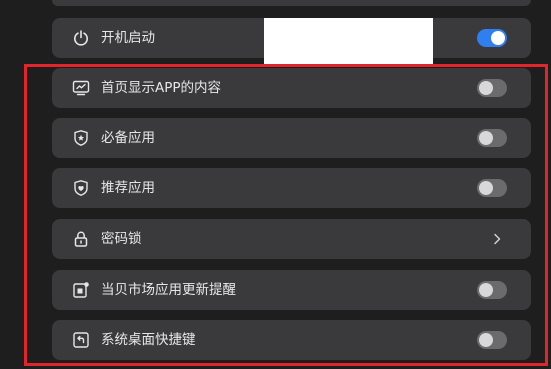  Describe the element at coordinates (128, 38) in the screenshot. I see `settings-row-label: 开机启动` at that location.